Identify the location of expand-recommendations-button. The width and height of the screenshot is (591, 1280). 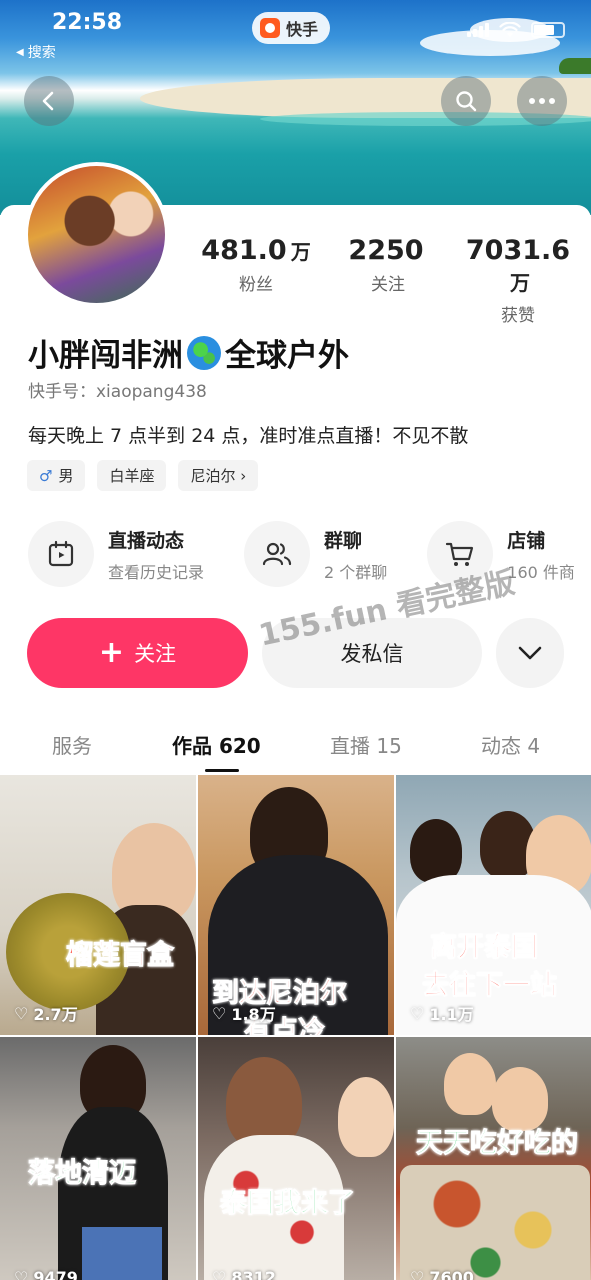
(530, 653).